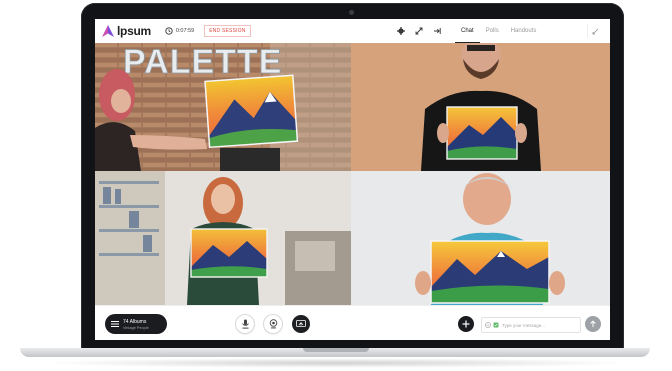 This screenshot has height=371, width=672. What do you see at coordinates (537, 325) in the screenshot?
I see `chat-message-input` at bounding box center [537, 325].